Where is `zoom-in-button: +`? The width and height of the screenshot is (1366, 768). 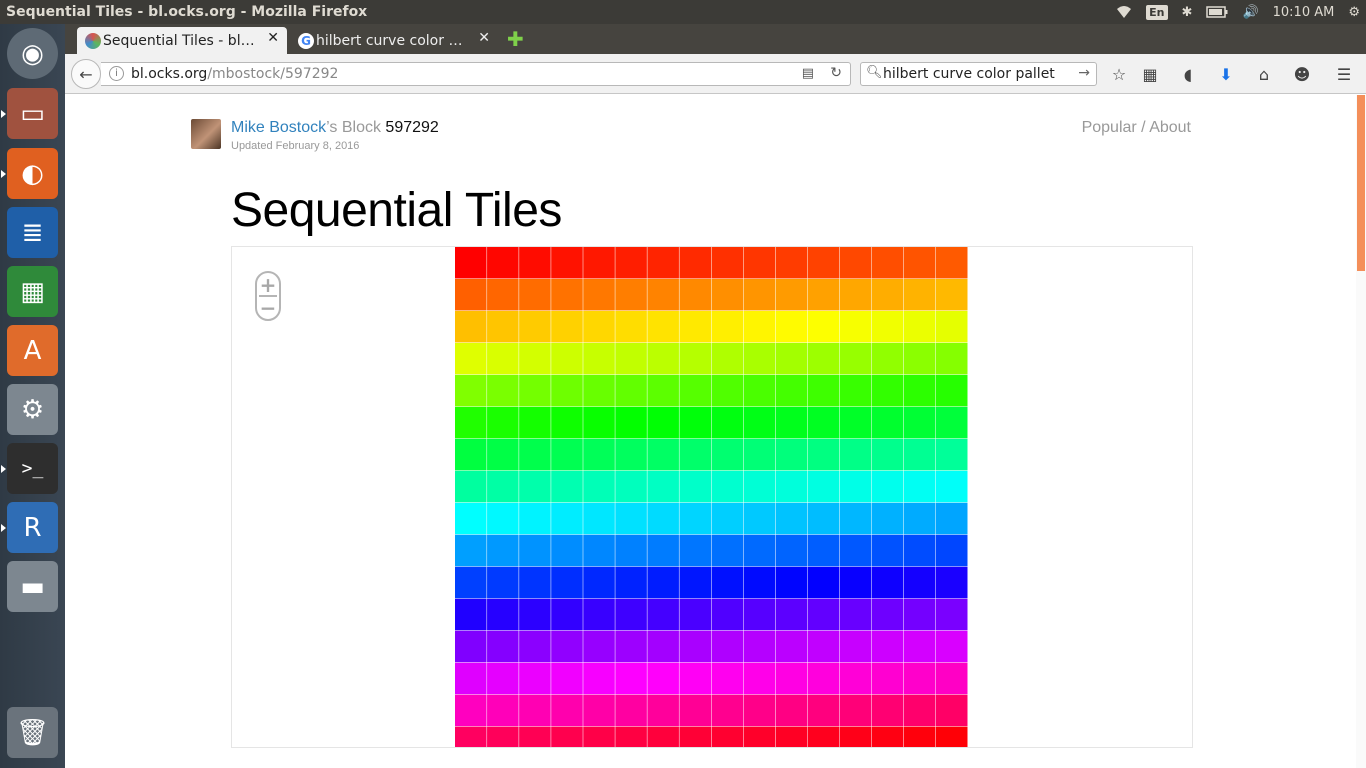 zoom-in-button: + is located at coordinates (268, 285).